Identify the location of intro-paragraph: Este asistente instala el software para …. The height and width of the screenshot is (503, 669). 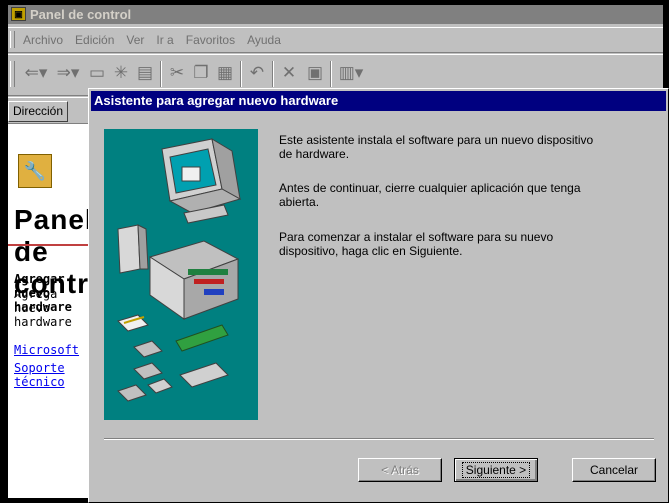
(436, 147).